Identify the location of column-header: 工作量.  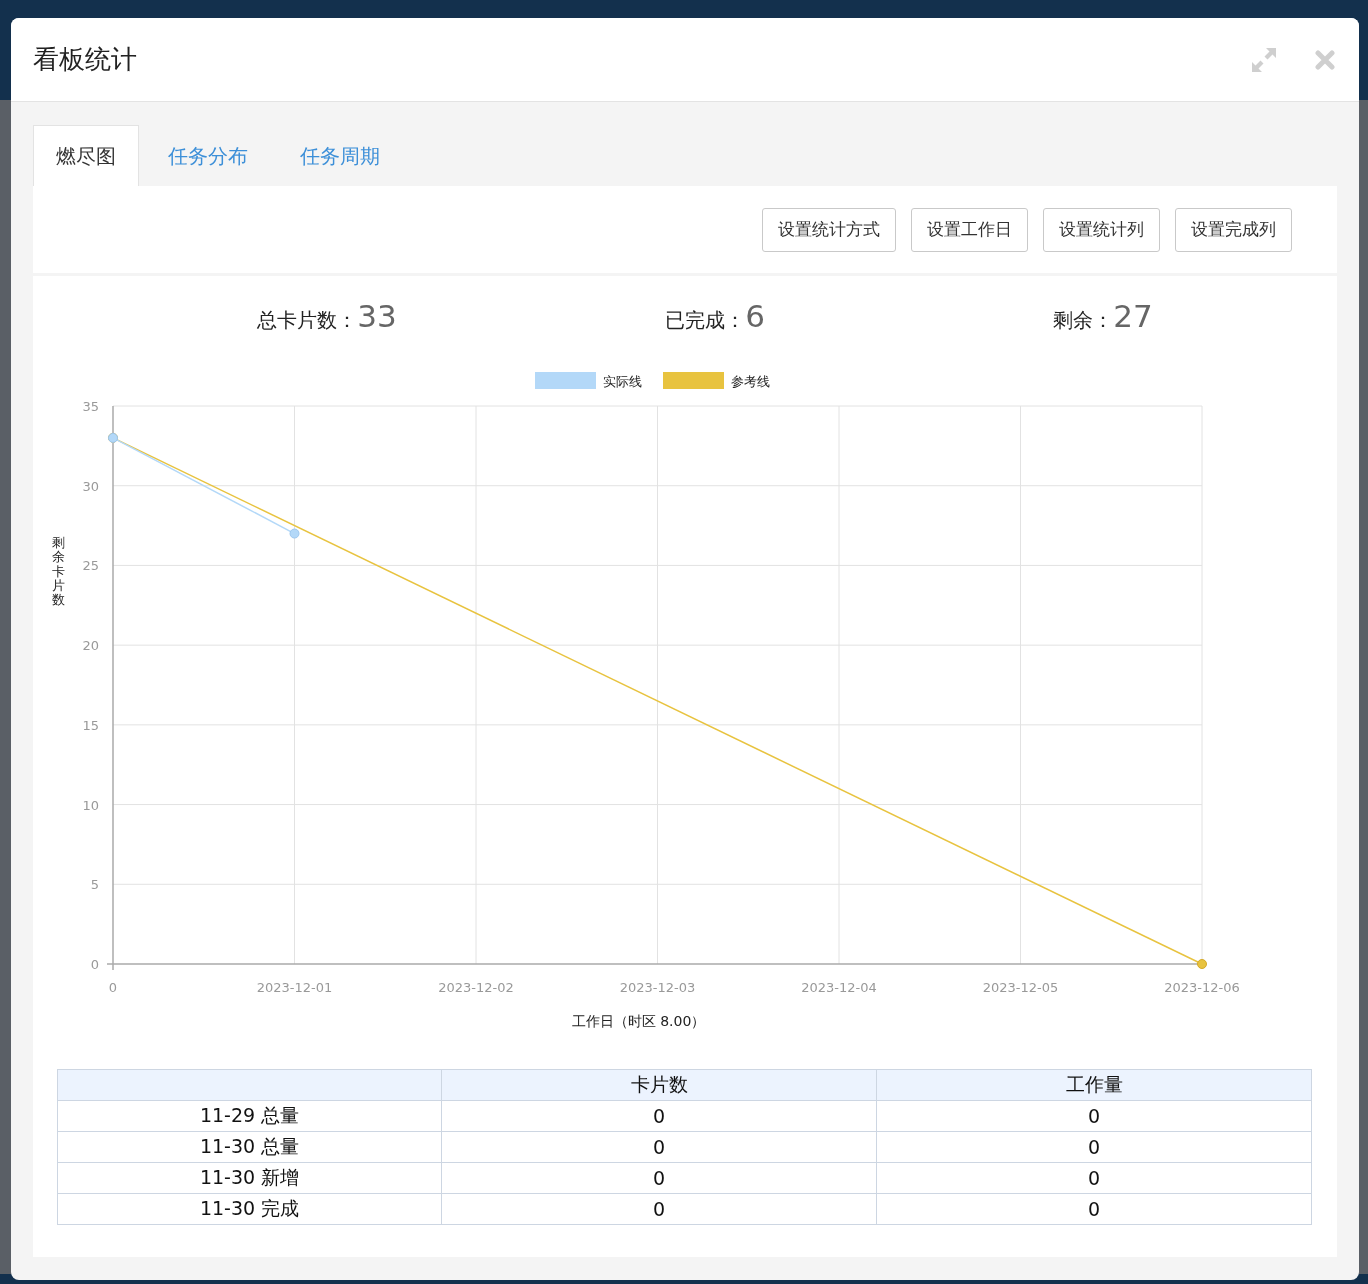
(1094, 1085).